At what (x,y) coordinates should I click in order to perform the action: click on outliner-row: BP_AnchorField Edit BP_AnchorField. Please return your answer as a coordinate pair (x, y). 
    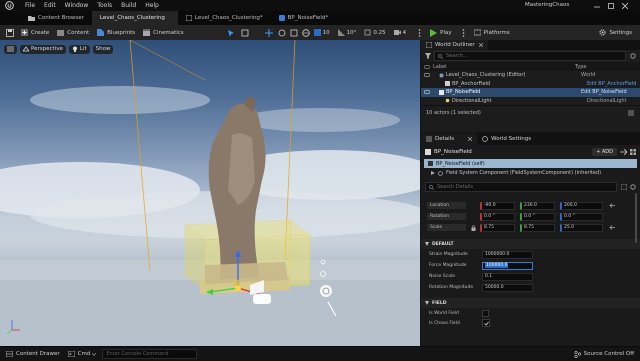
    Looking at the image, I should click on (530, 84).